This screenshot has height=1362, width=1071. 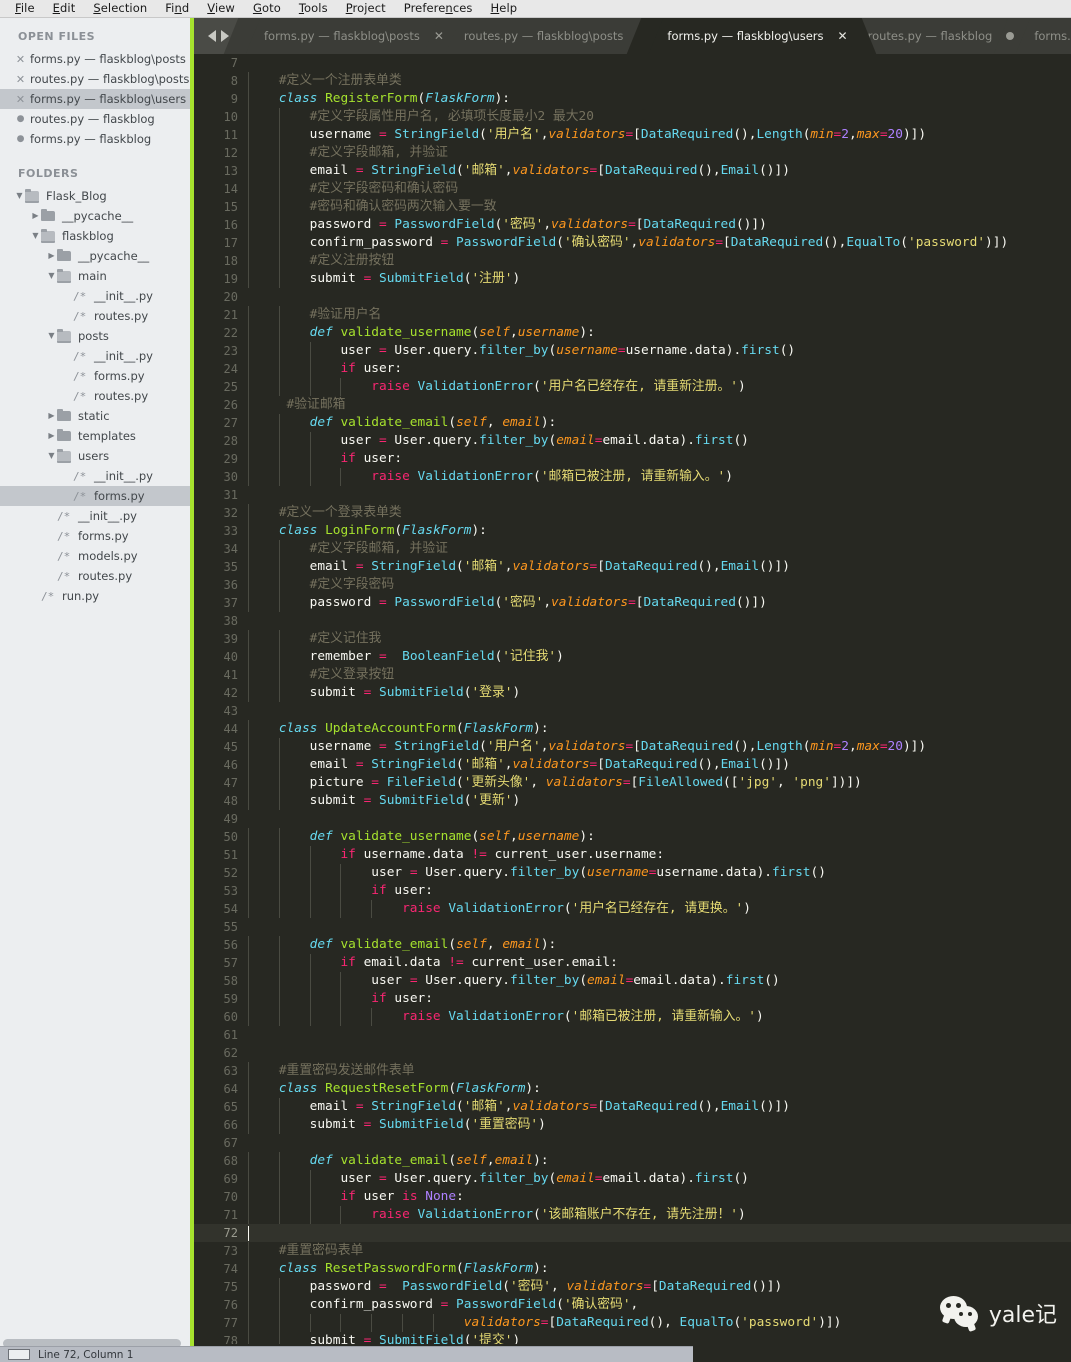 I want to click on code-line: 10 #定义字段属性用户名, 必填项长度最小2 最大20, so click(x=632, y=117).